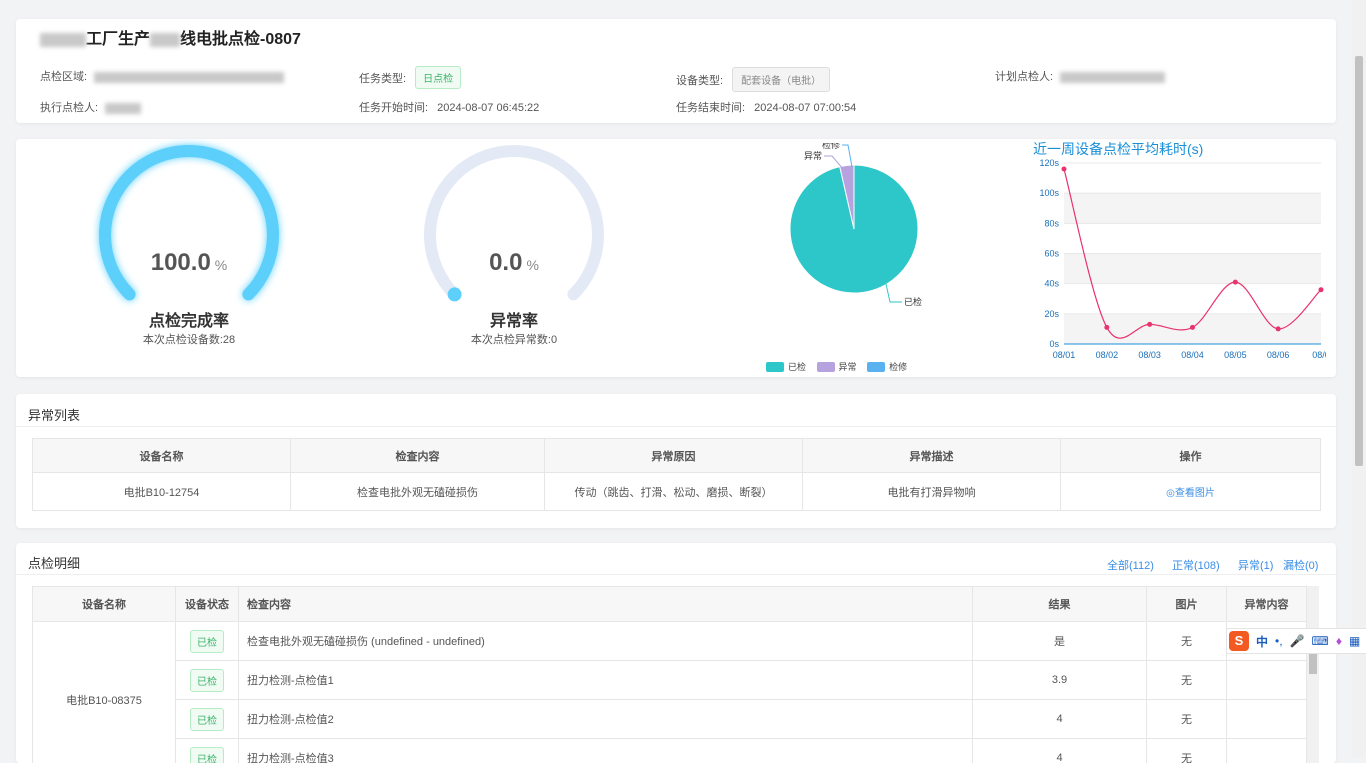 The height and width of the screenshot is (763, 1366). I want to click on abnormal-rate-value: 0.0%, so click(514, 263).